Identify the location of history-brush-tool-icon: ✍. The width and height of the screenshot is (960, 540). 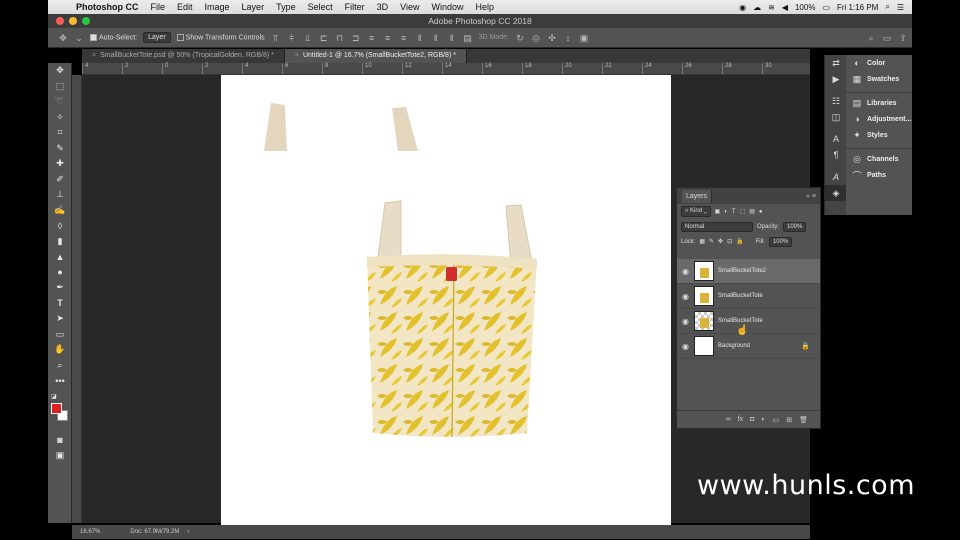
(60, 211).